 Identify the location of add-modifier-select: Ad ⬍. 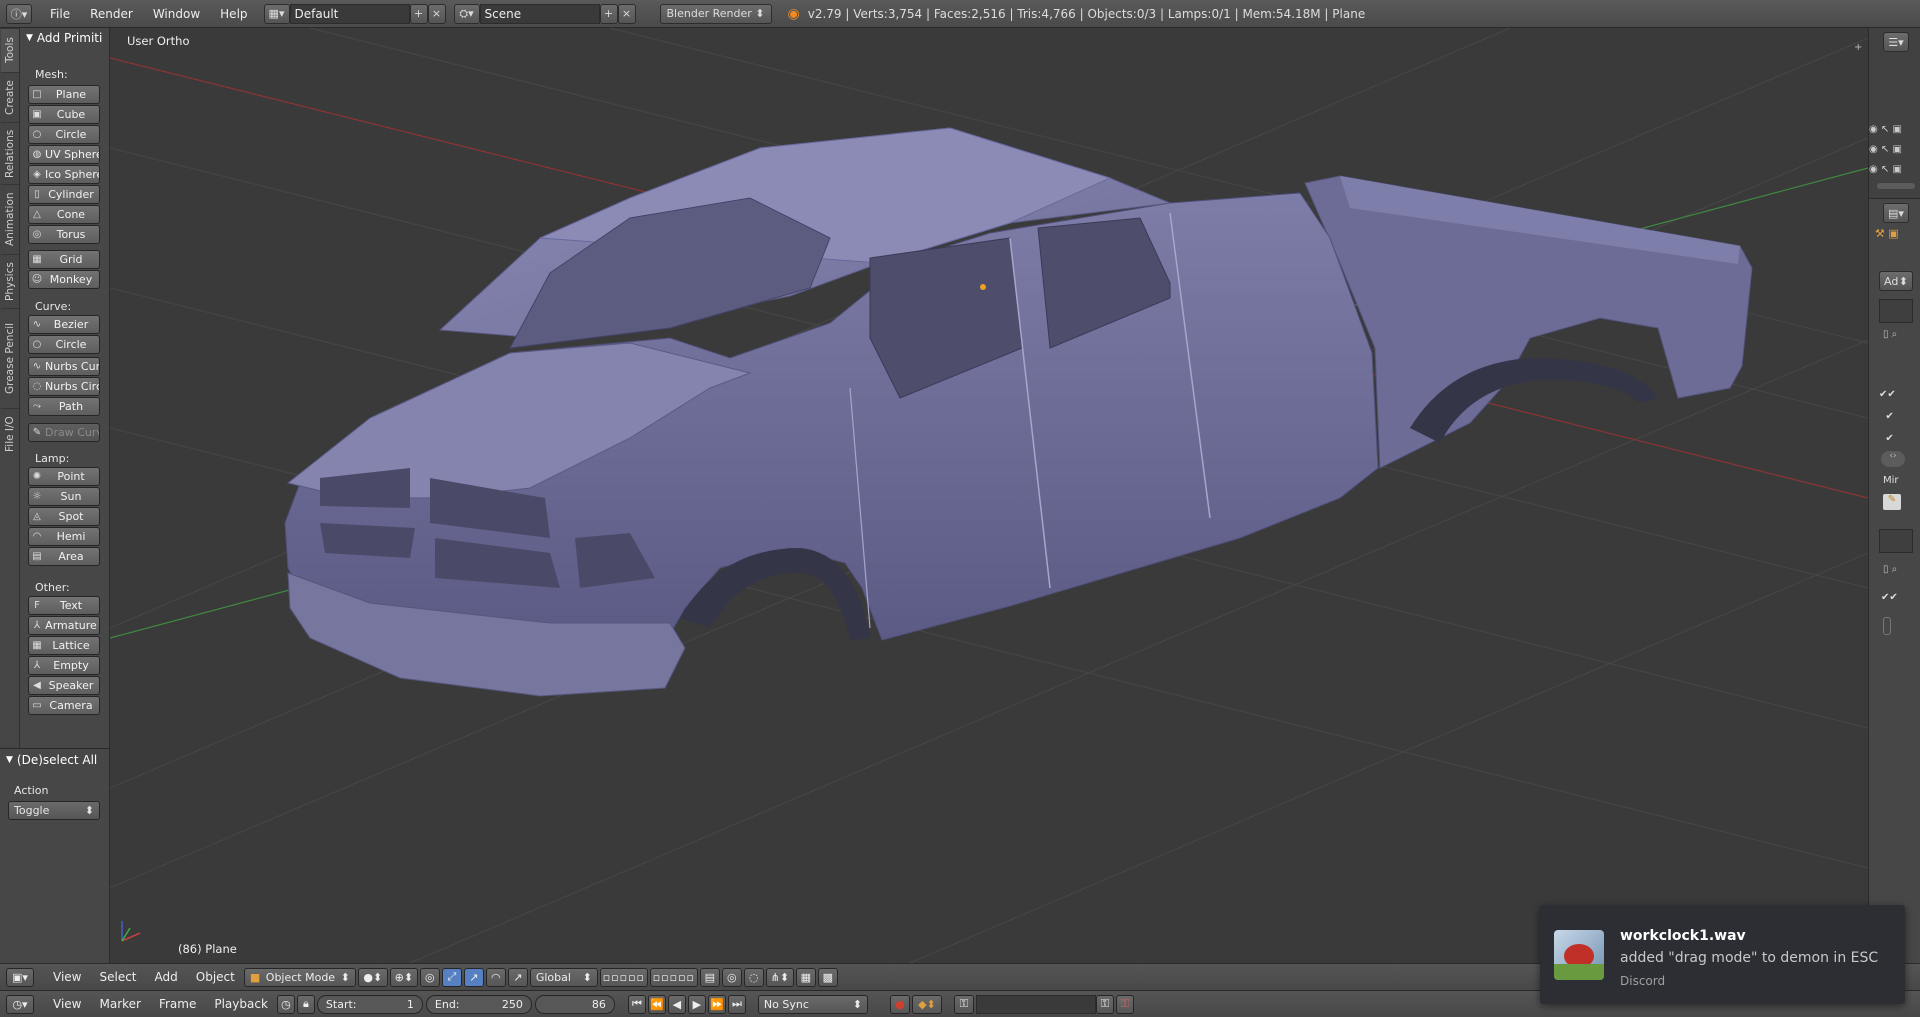
(1896, 281).